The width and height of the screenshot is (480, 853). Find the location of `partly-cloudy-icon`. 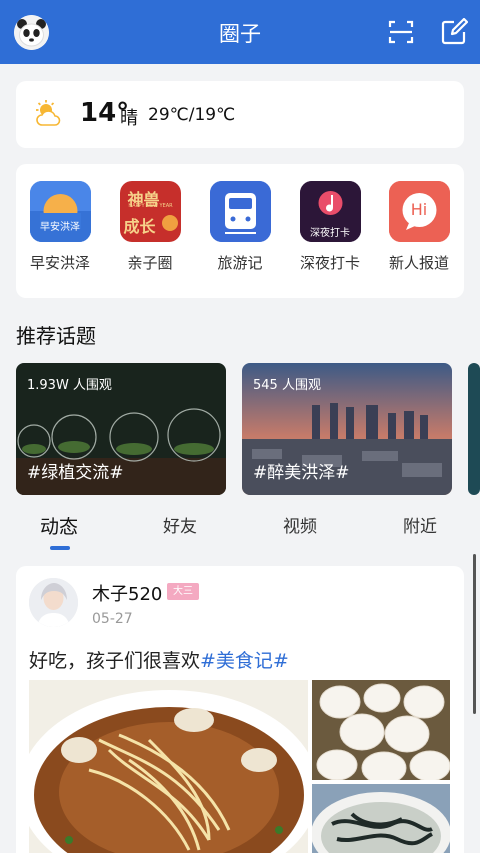

partly-cloudy-icon is located at coordinates (48, 113).